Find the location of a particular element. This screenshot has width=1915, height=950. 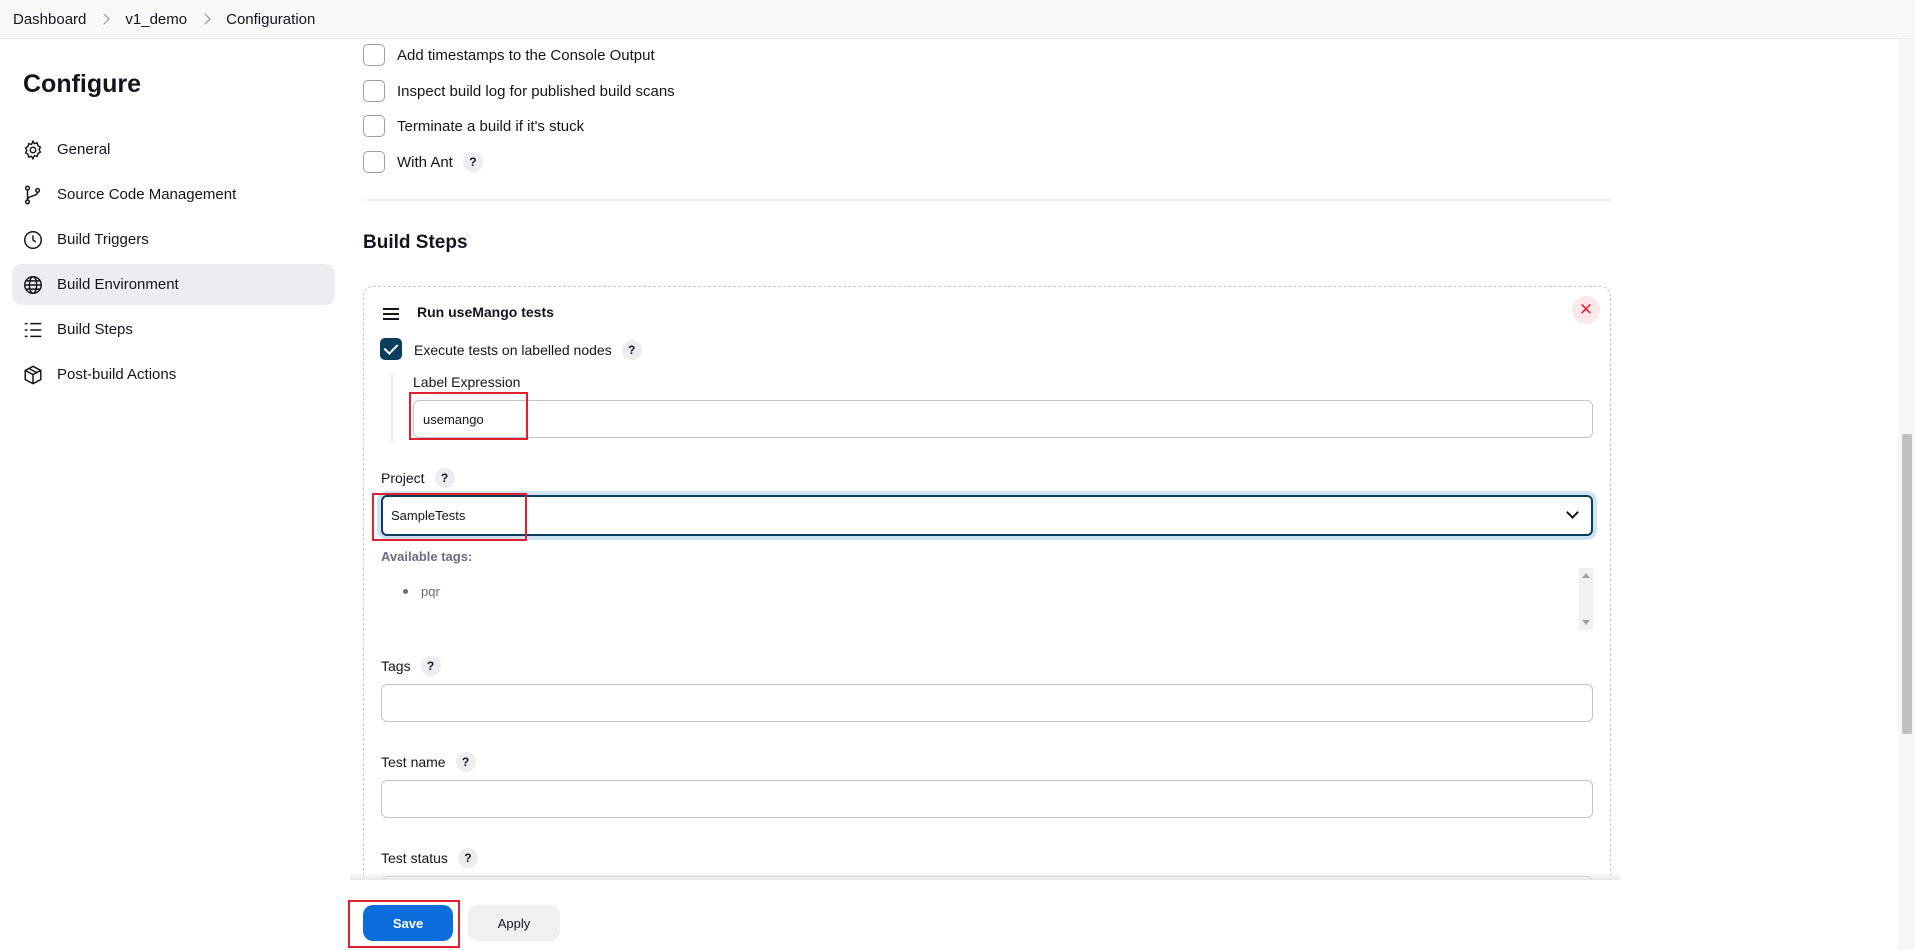

option-label: Add timestamps to the Console Output is located at coordinates (526, 55).